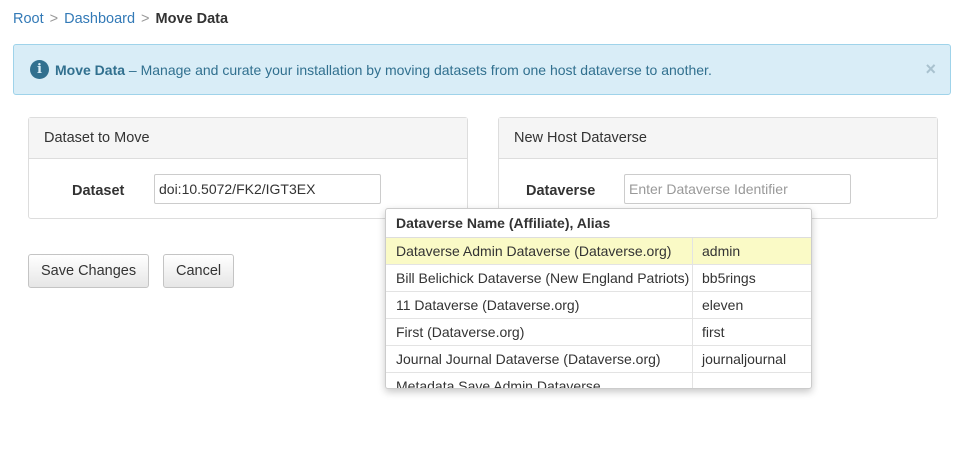 Image resolution: width=980 pixels, height=460 pixels. What do you see at coordinates (744, 359) in the screenshot?
I see `option-alias: journaljournal` at bounding box center [744, 359].